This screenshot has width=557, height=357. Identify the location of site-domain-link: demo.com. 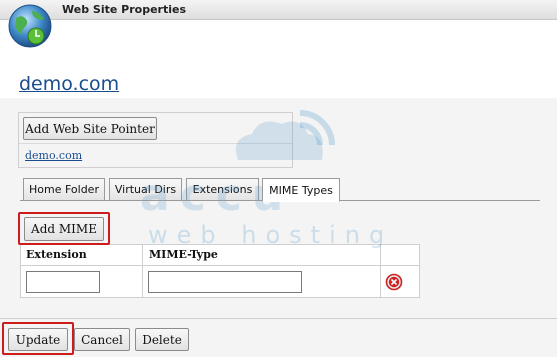
(69, 84).